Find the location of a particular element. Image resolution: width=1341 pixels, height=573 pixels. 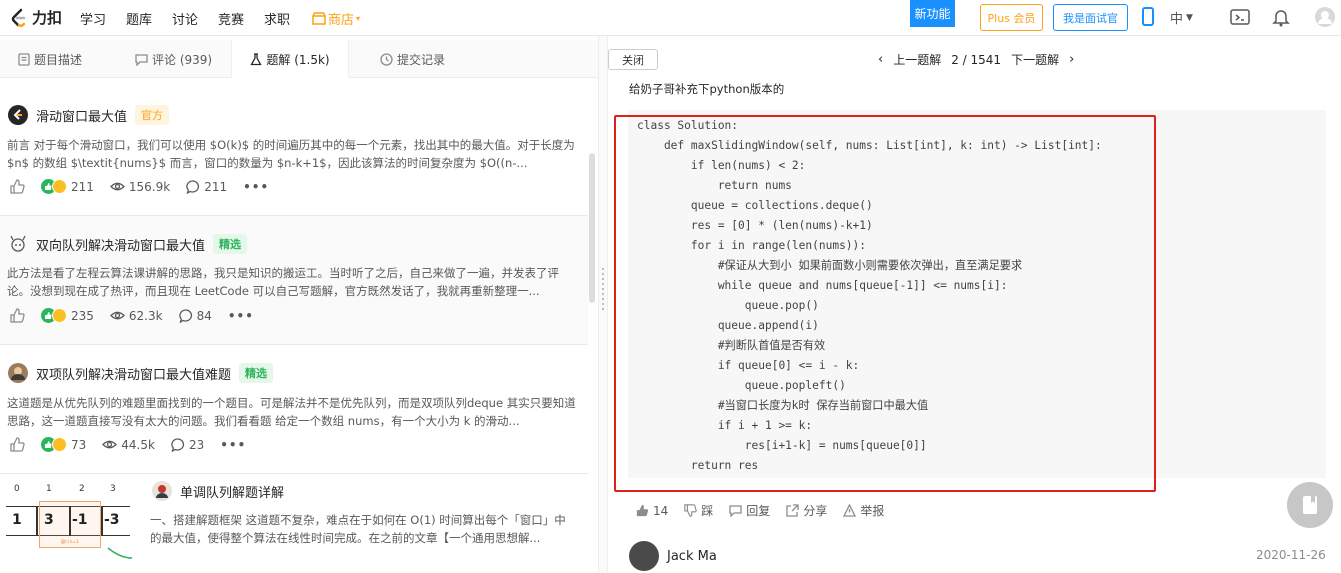

nav-learn: 学习 is located at coordinates (93, 18).